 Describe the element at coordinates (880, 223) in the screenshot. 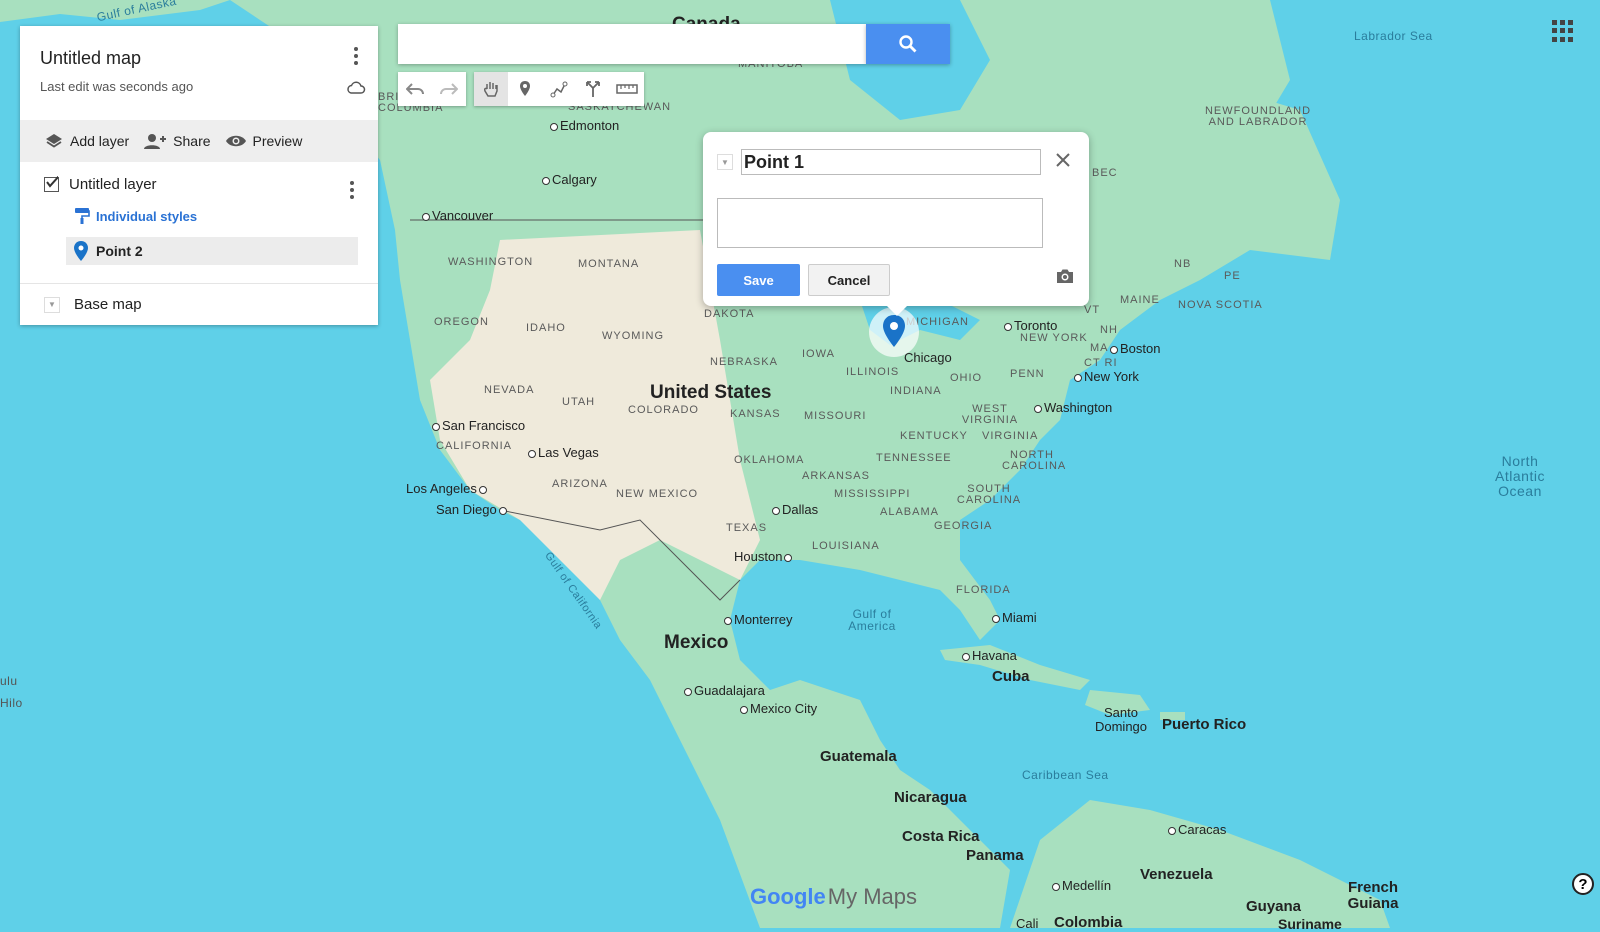

I see `point-description-field` at that location.